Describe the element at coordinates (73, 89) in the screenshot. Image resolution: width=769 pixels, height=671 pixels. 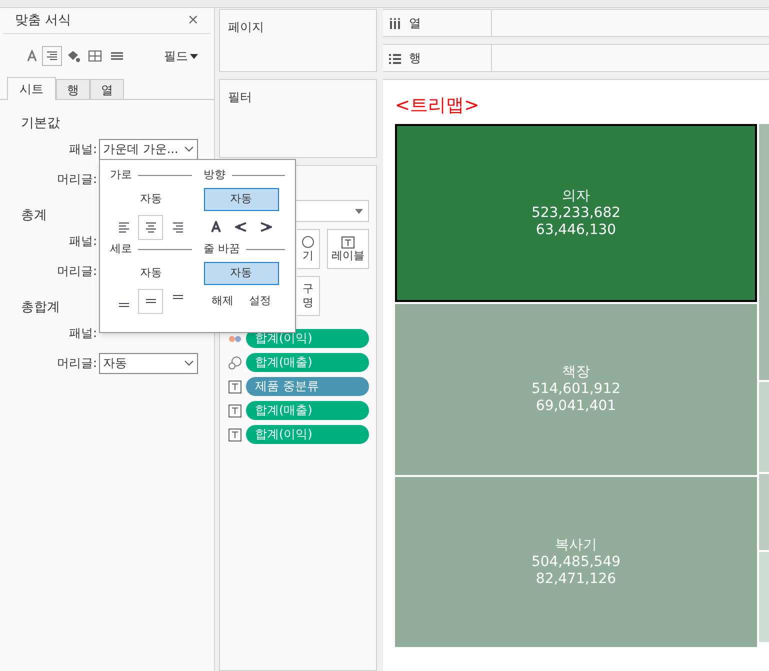
I see `tab: 행` at that location.